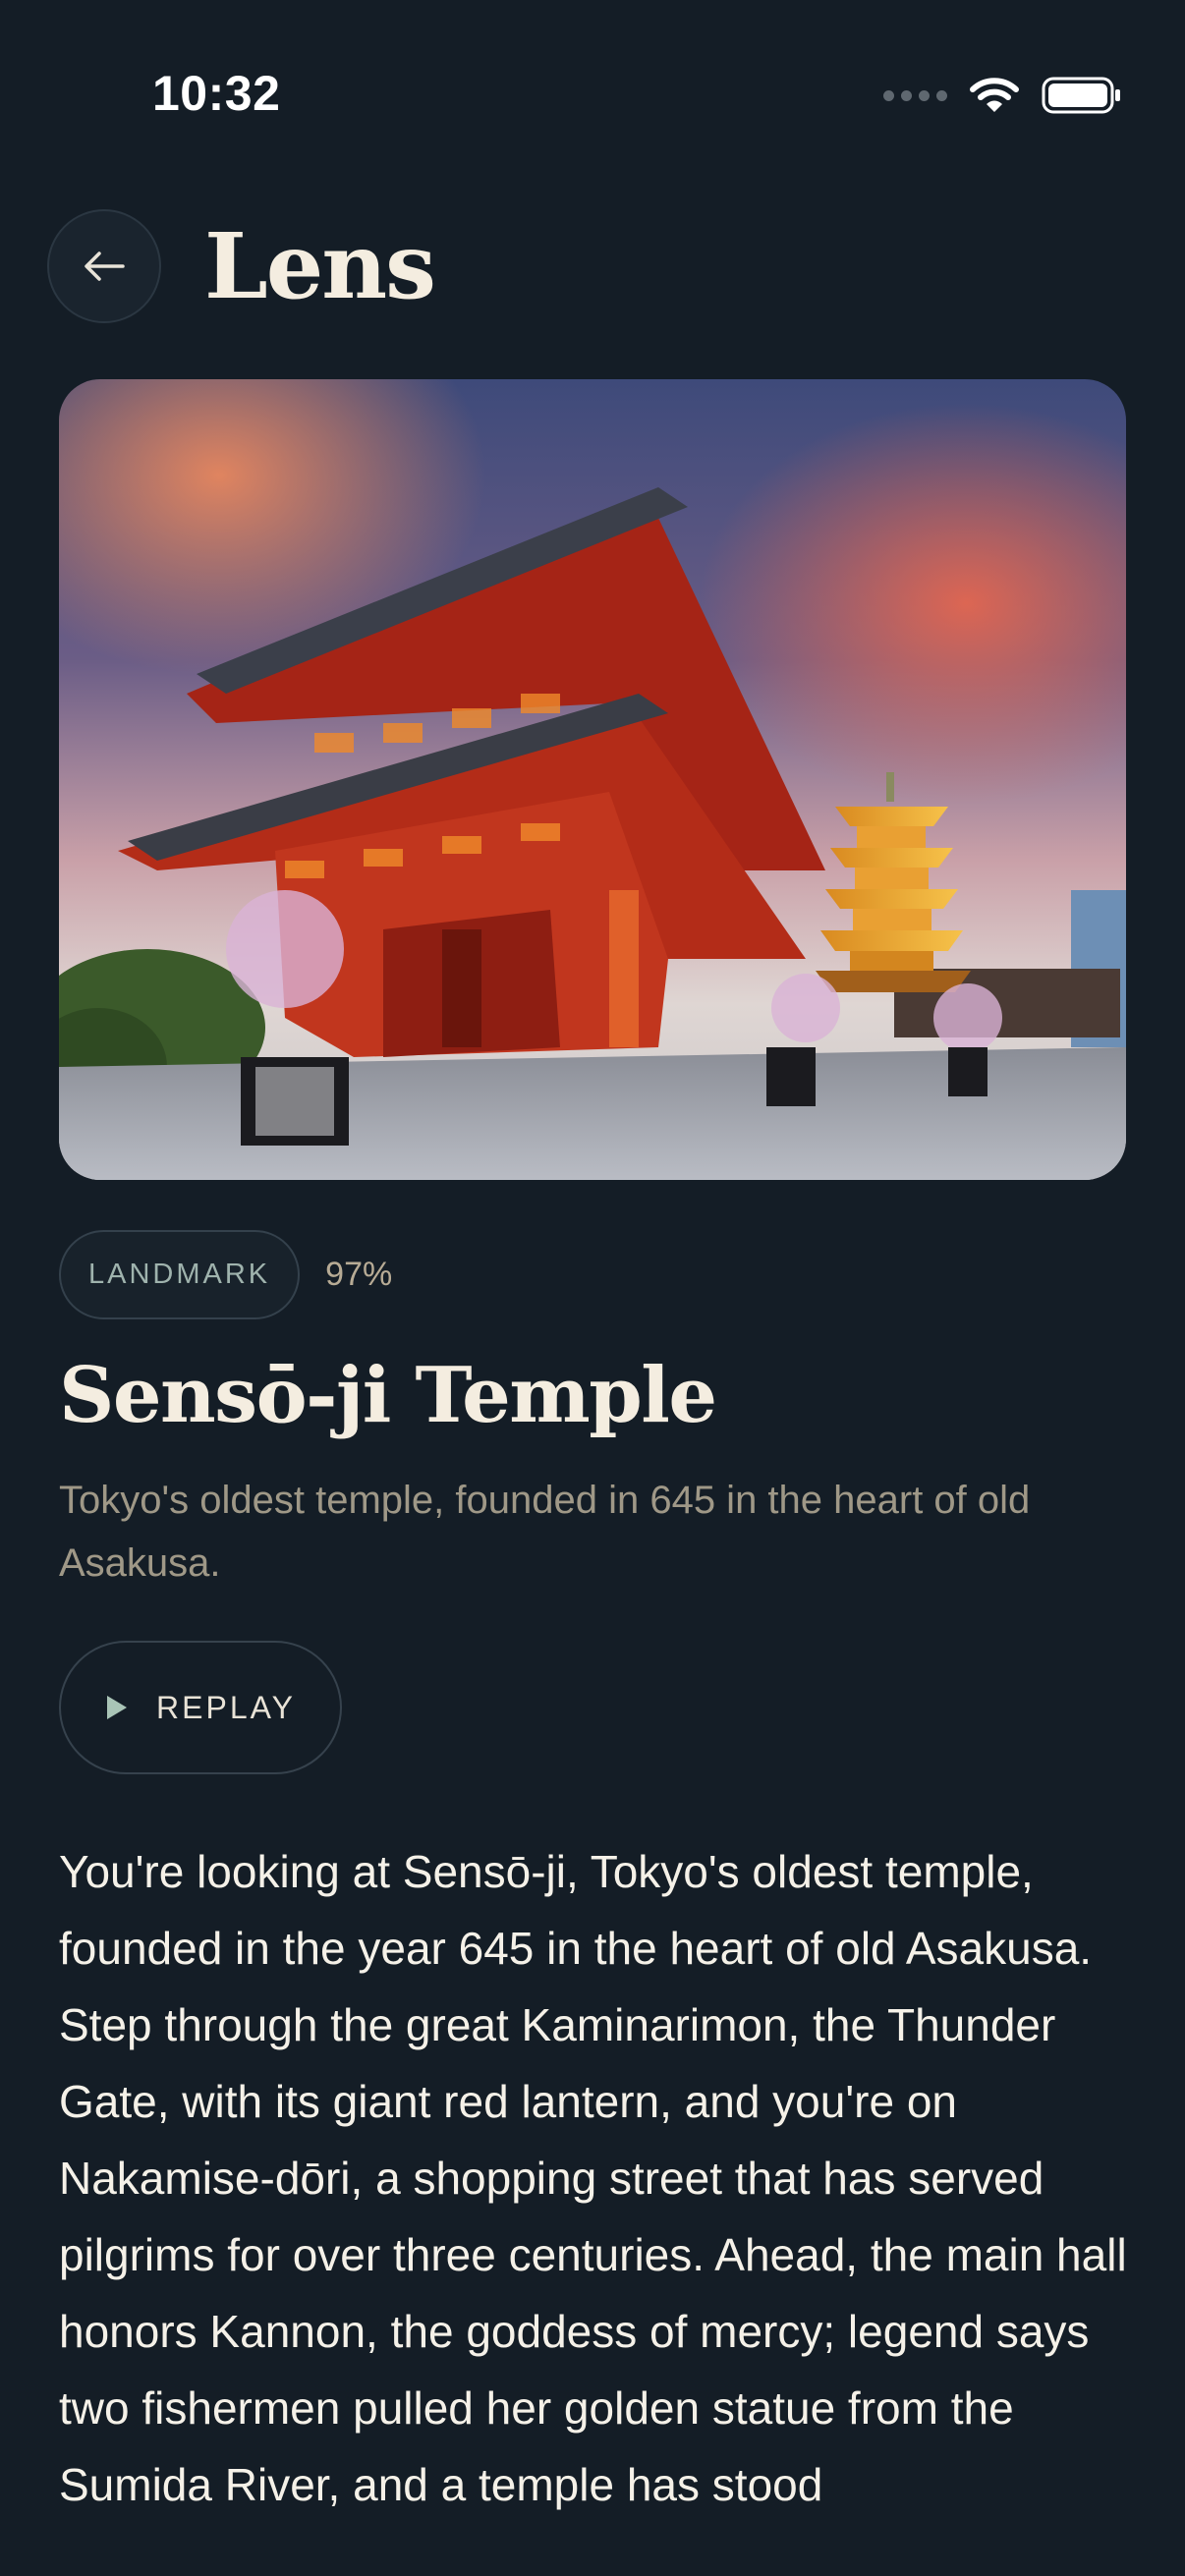  What do you see at coordinates (216, 93) in the screenshot?
I see `status-time: 10:32` at bounding box center [216, 93].